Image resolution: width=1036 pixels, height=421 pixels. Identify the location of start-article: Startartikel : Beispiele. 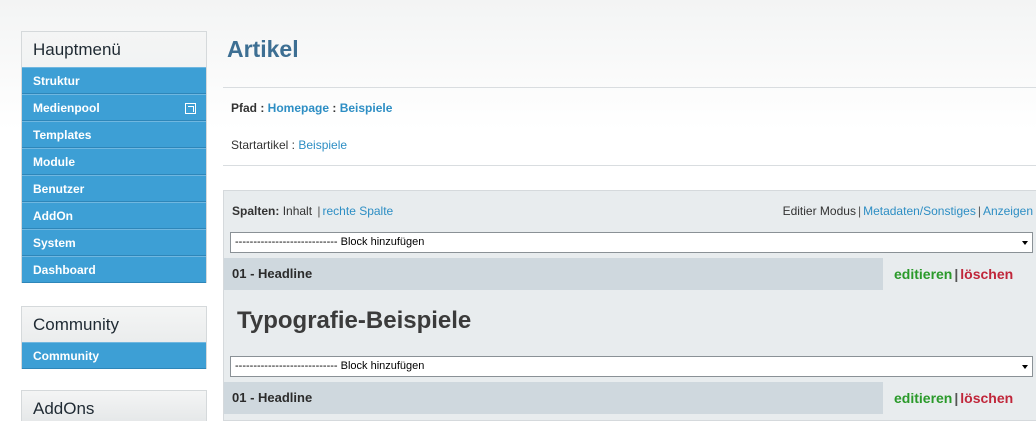
(289, 145).